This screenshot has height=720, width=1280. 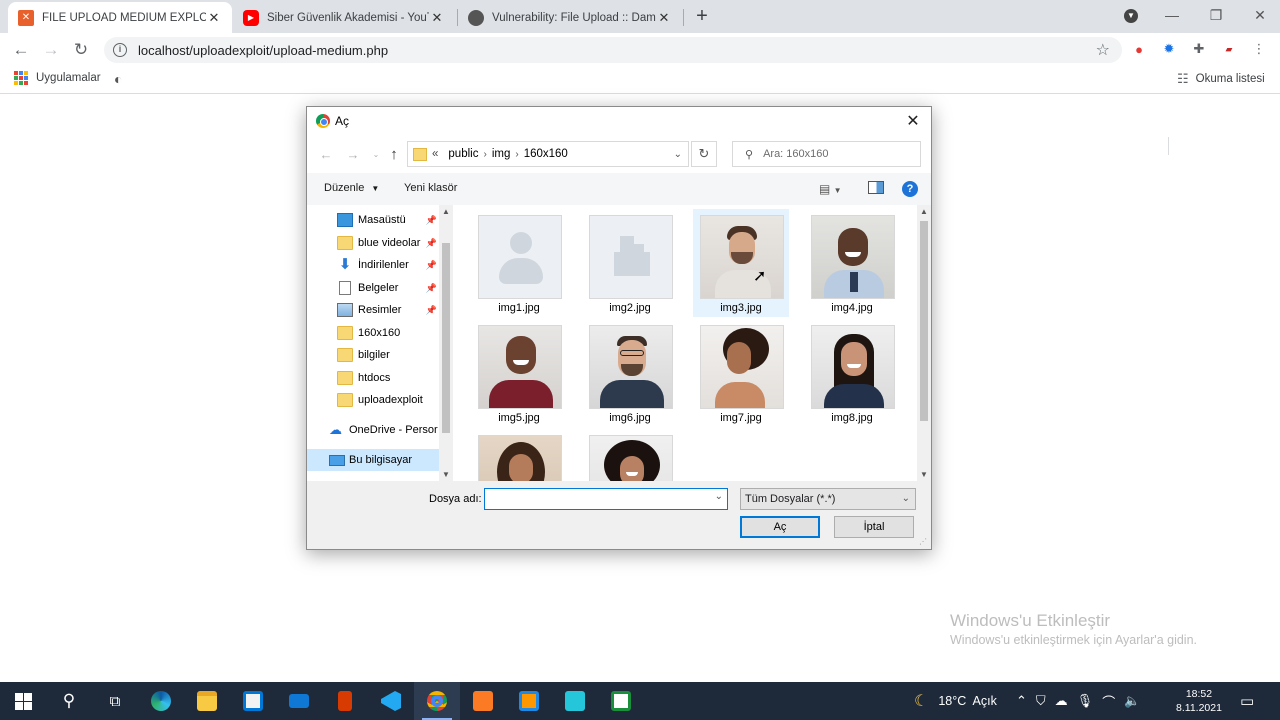 I want to click on chrome-menu-icon: ⋮, so click(x=1259, y=49).